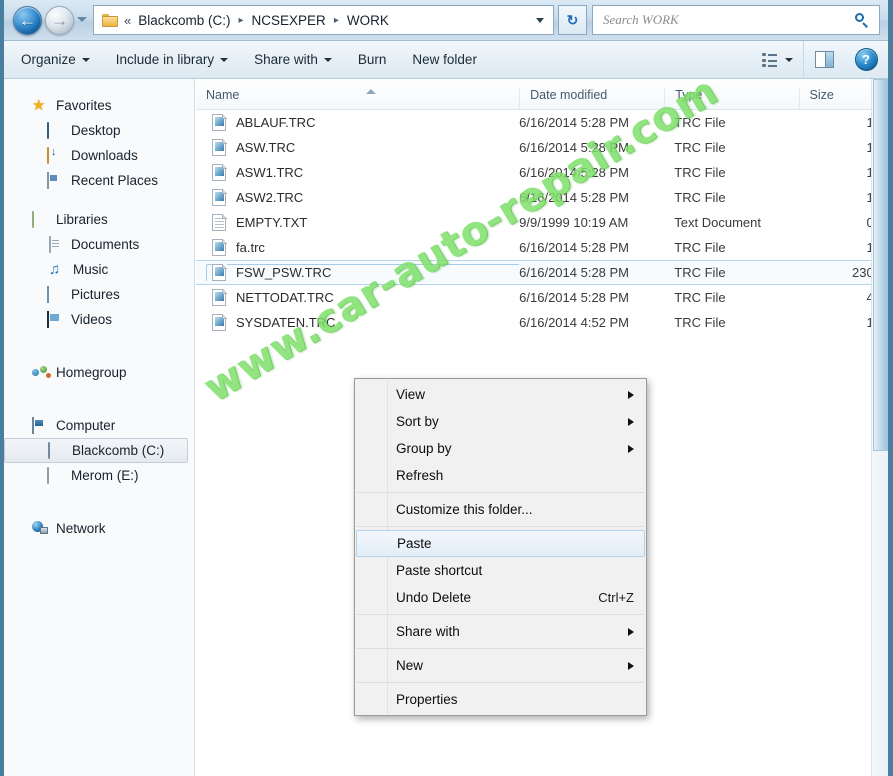 The width and height of the screenshot is (893, 776). I want to click on sidebar-item-favorites: ★ Favorites, so click(99, 105).